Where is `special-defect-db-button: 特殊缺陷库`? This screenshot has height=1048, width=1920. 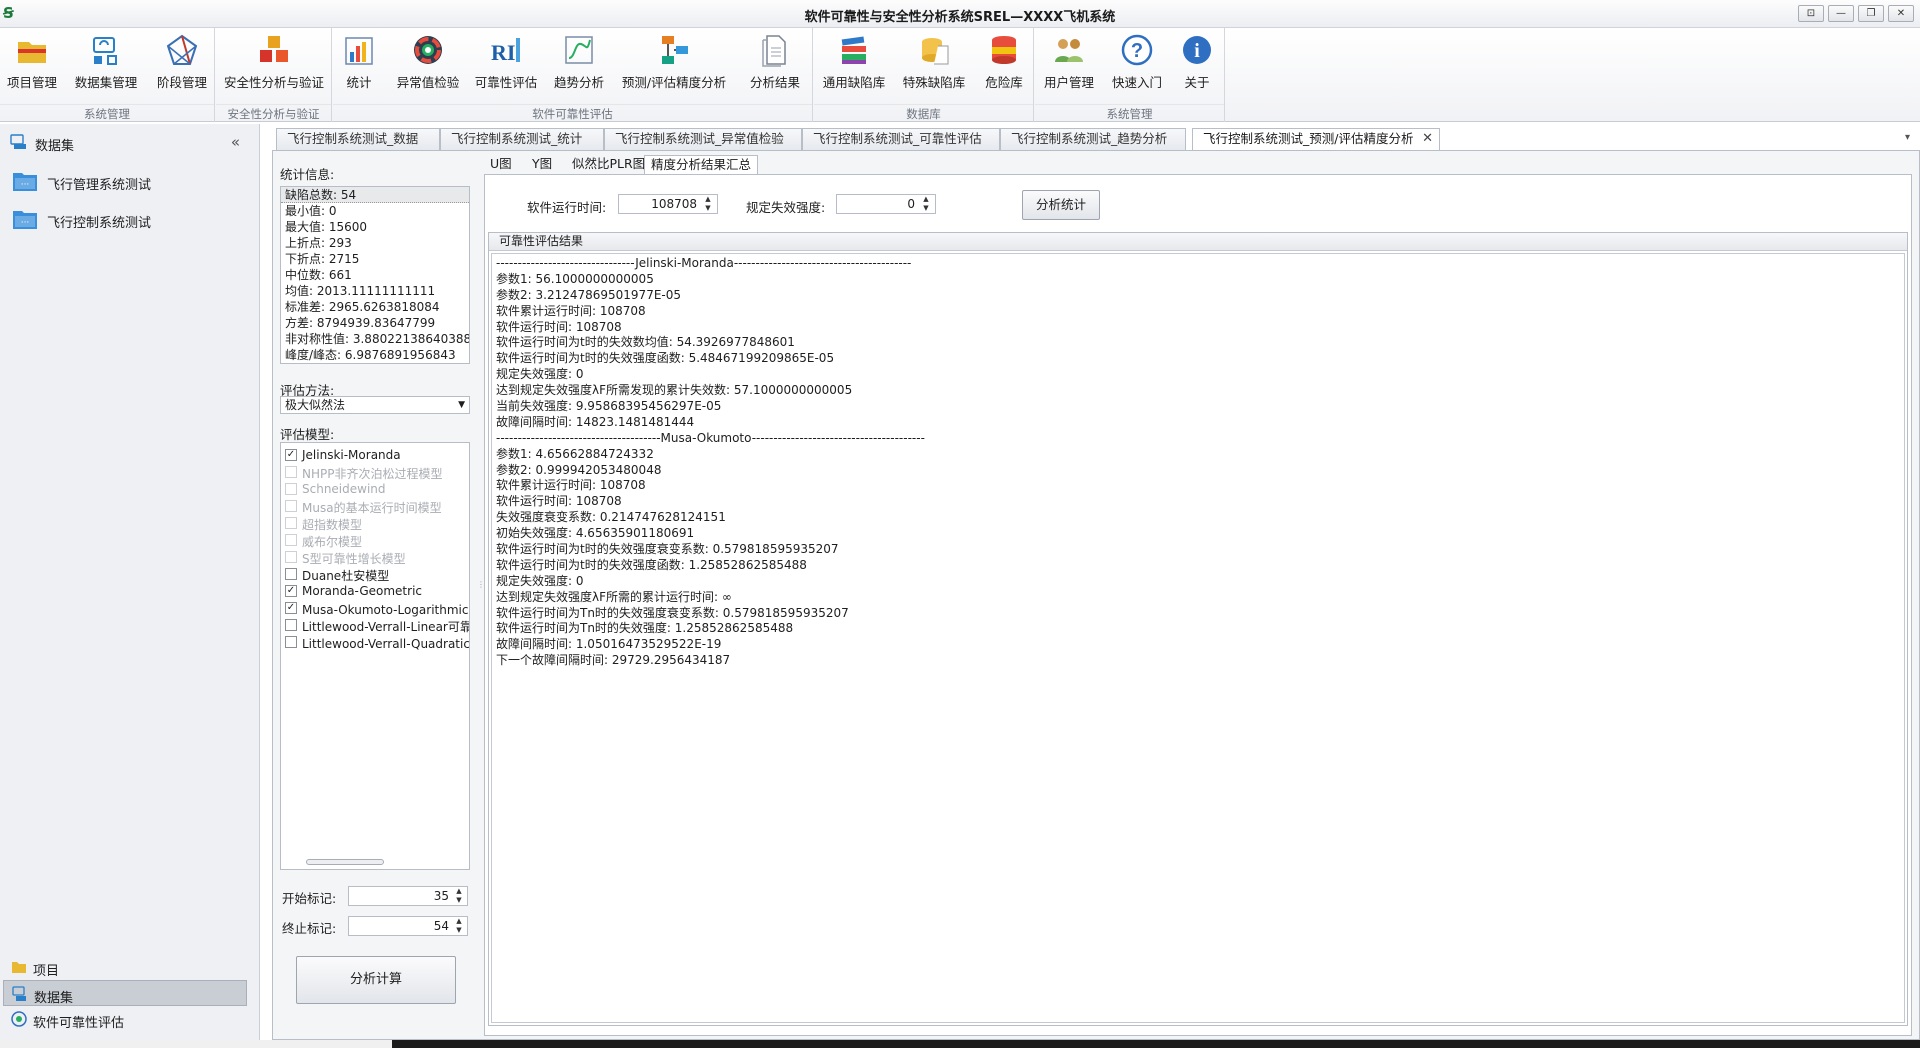 special-defect-db-button: 特殊缺陷库 is located at coordinates (934, 66).